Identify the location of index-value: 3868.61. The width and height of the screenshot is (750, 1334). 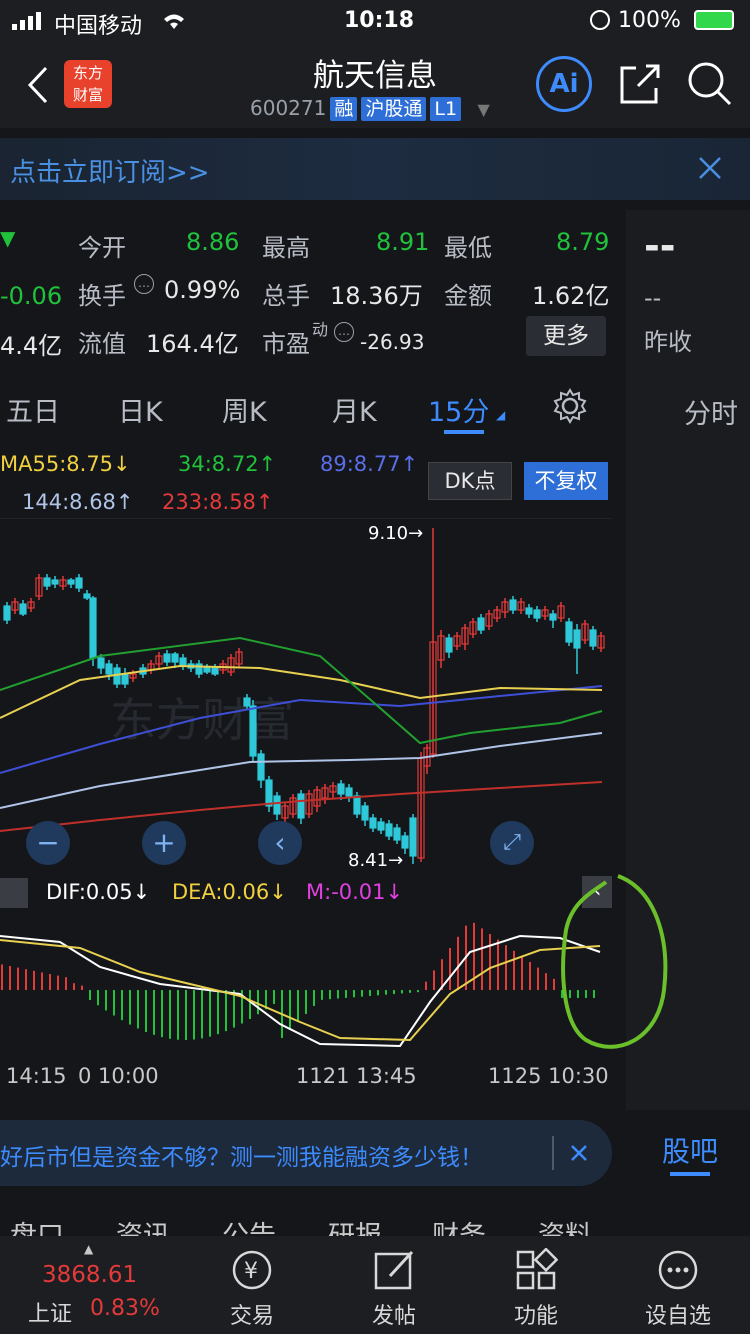
(89, 1275).